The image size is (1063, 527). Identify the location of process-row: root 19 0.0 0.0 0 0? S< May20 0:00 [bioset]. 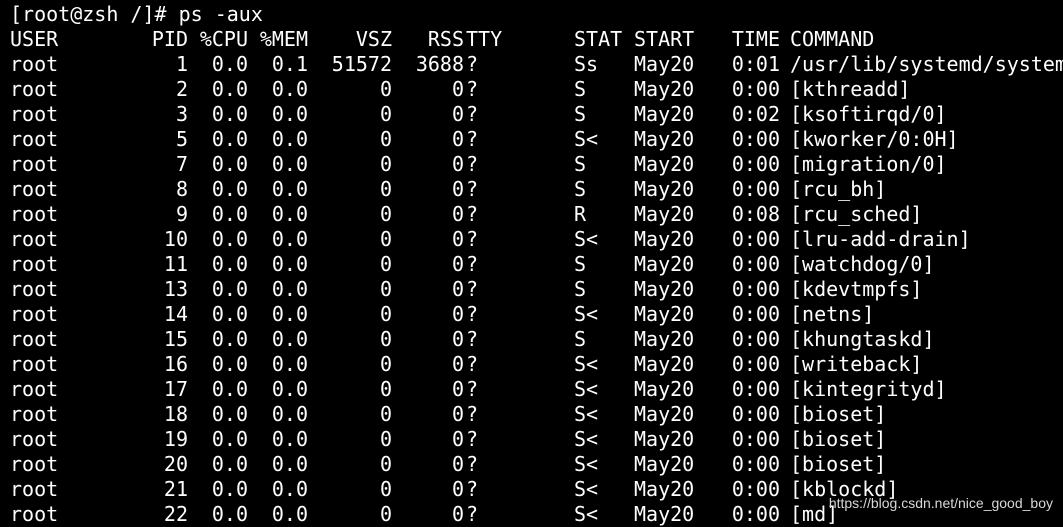
(536, 439).